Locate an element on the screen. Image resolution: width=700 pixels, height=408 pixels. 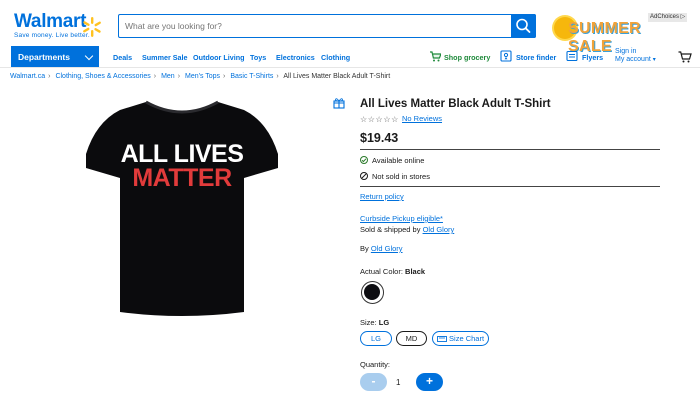
curbside-pickup-link: Curbside Pickup eligible* is located at coordinates (401, 218).